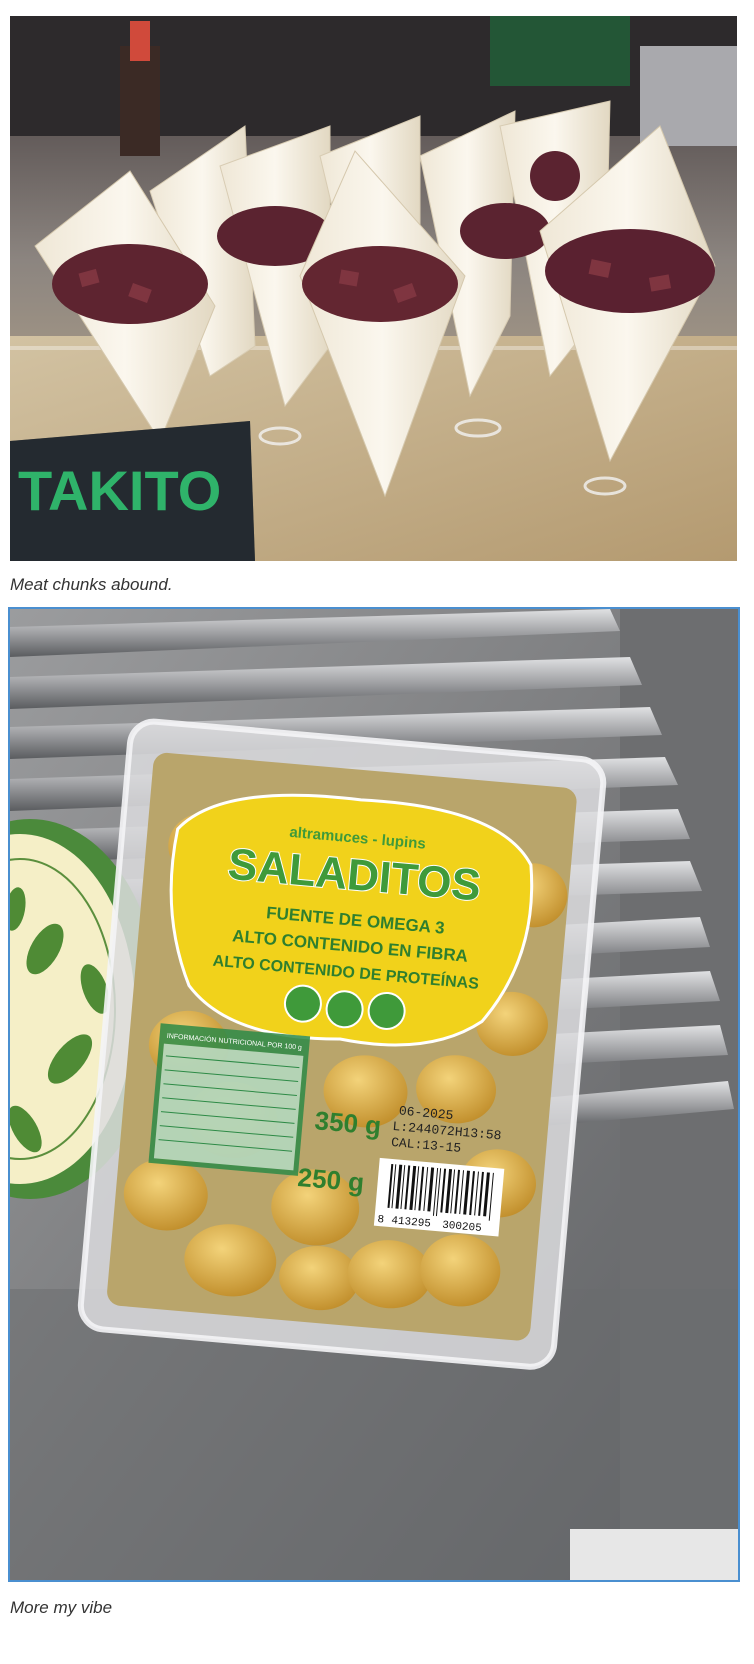 Image resolution: width=754 pixels, height=1664 pixels. Describe the element at coordinates (381, 1220) in the screenshot. I see `barcode-digit-1: 8` at that location.